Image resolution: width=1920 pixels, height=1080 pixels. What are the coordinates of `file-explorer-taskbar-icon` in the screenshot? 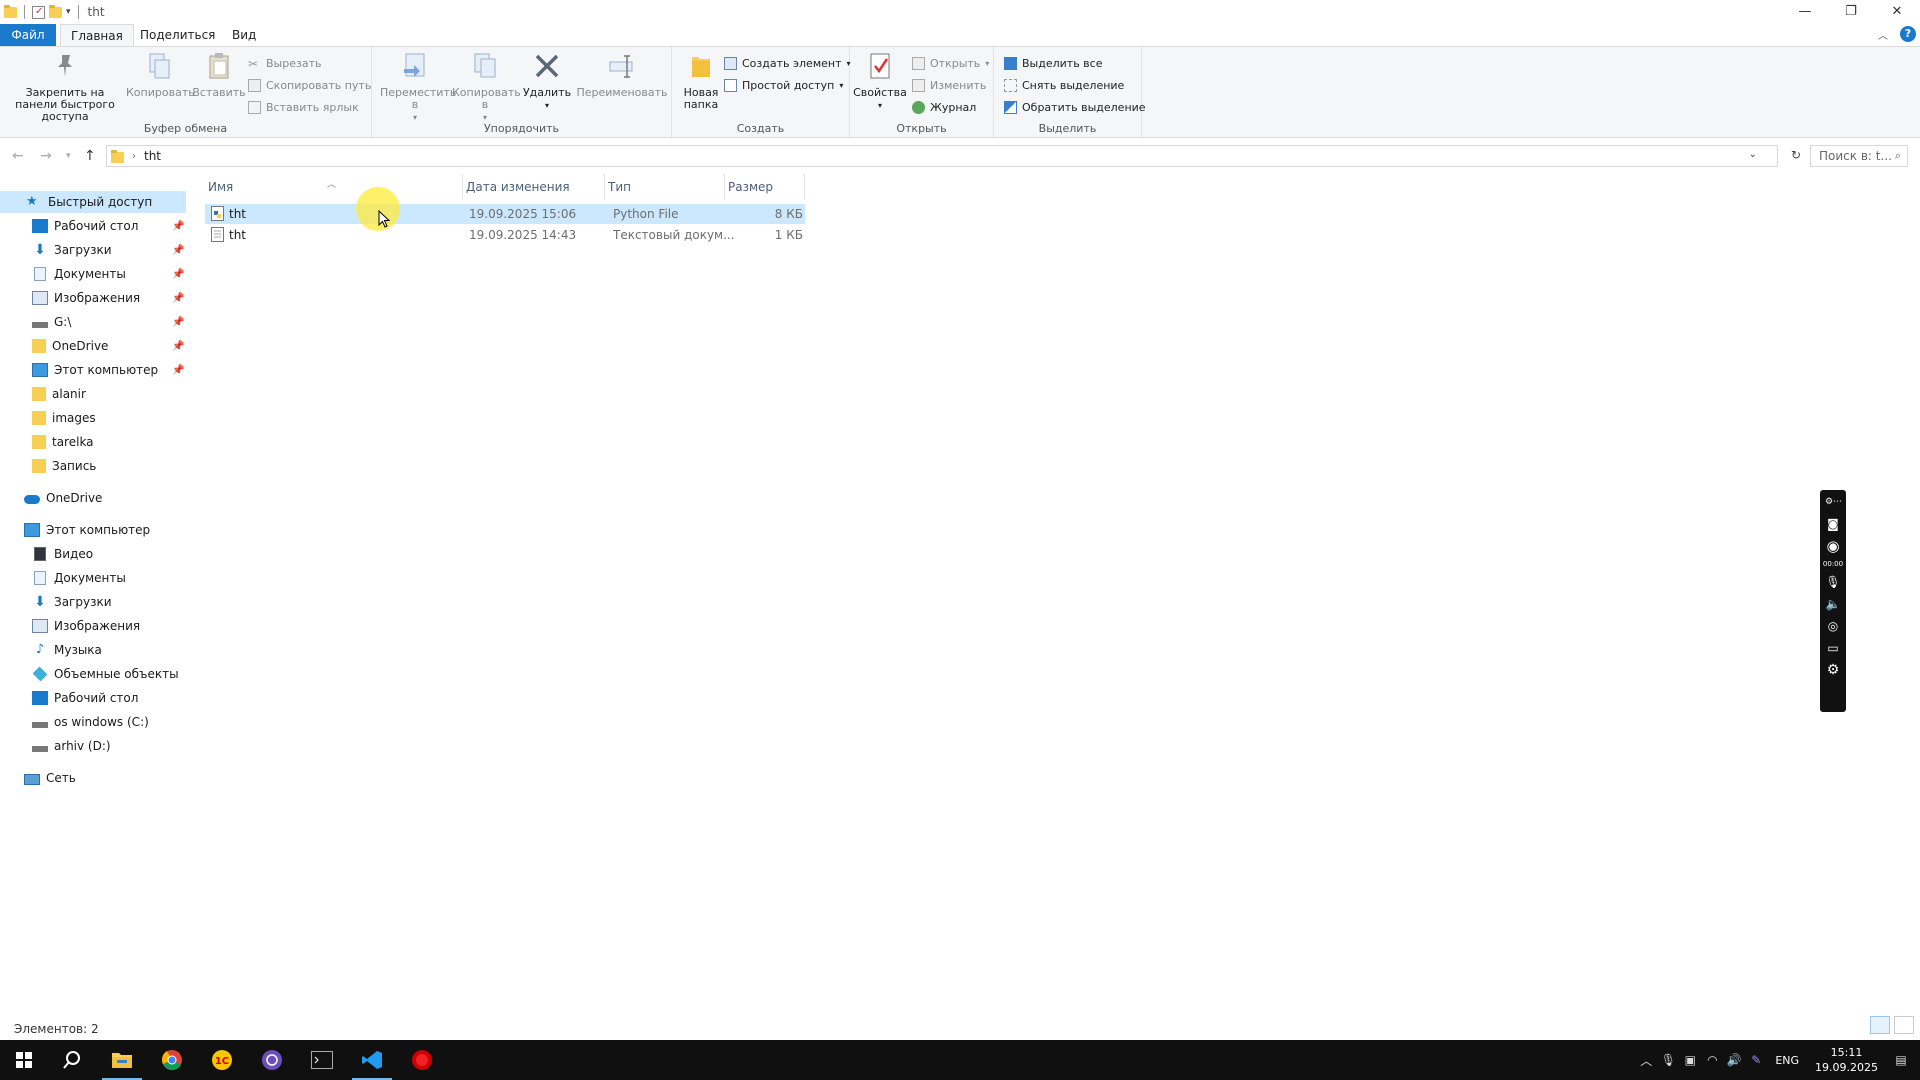 It's located at (122, 1060).